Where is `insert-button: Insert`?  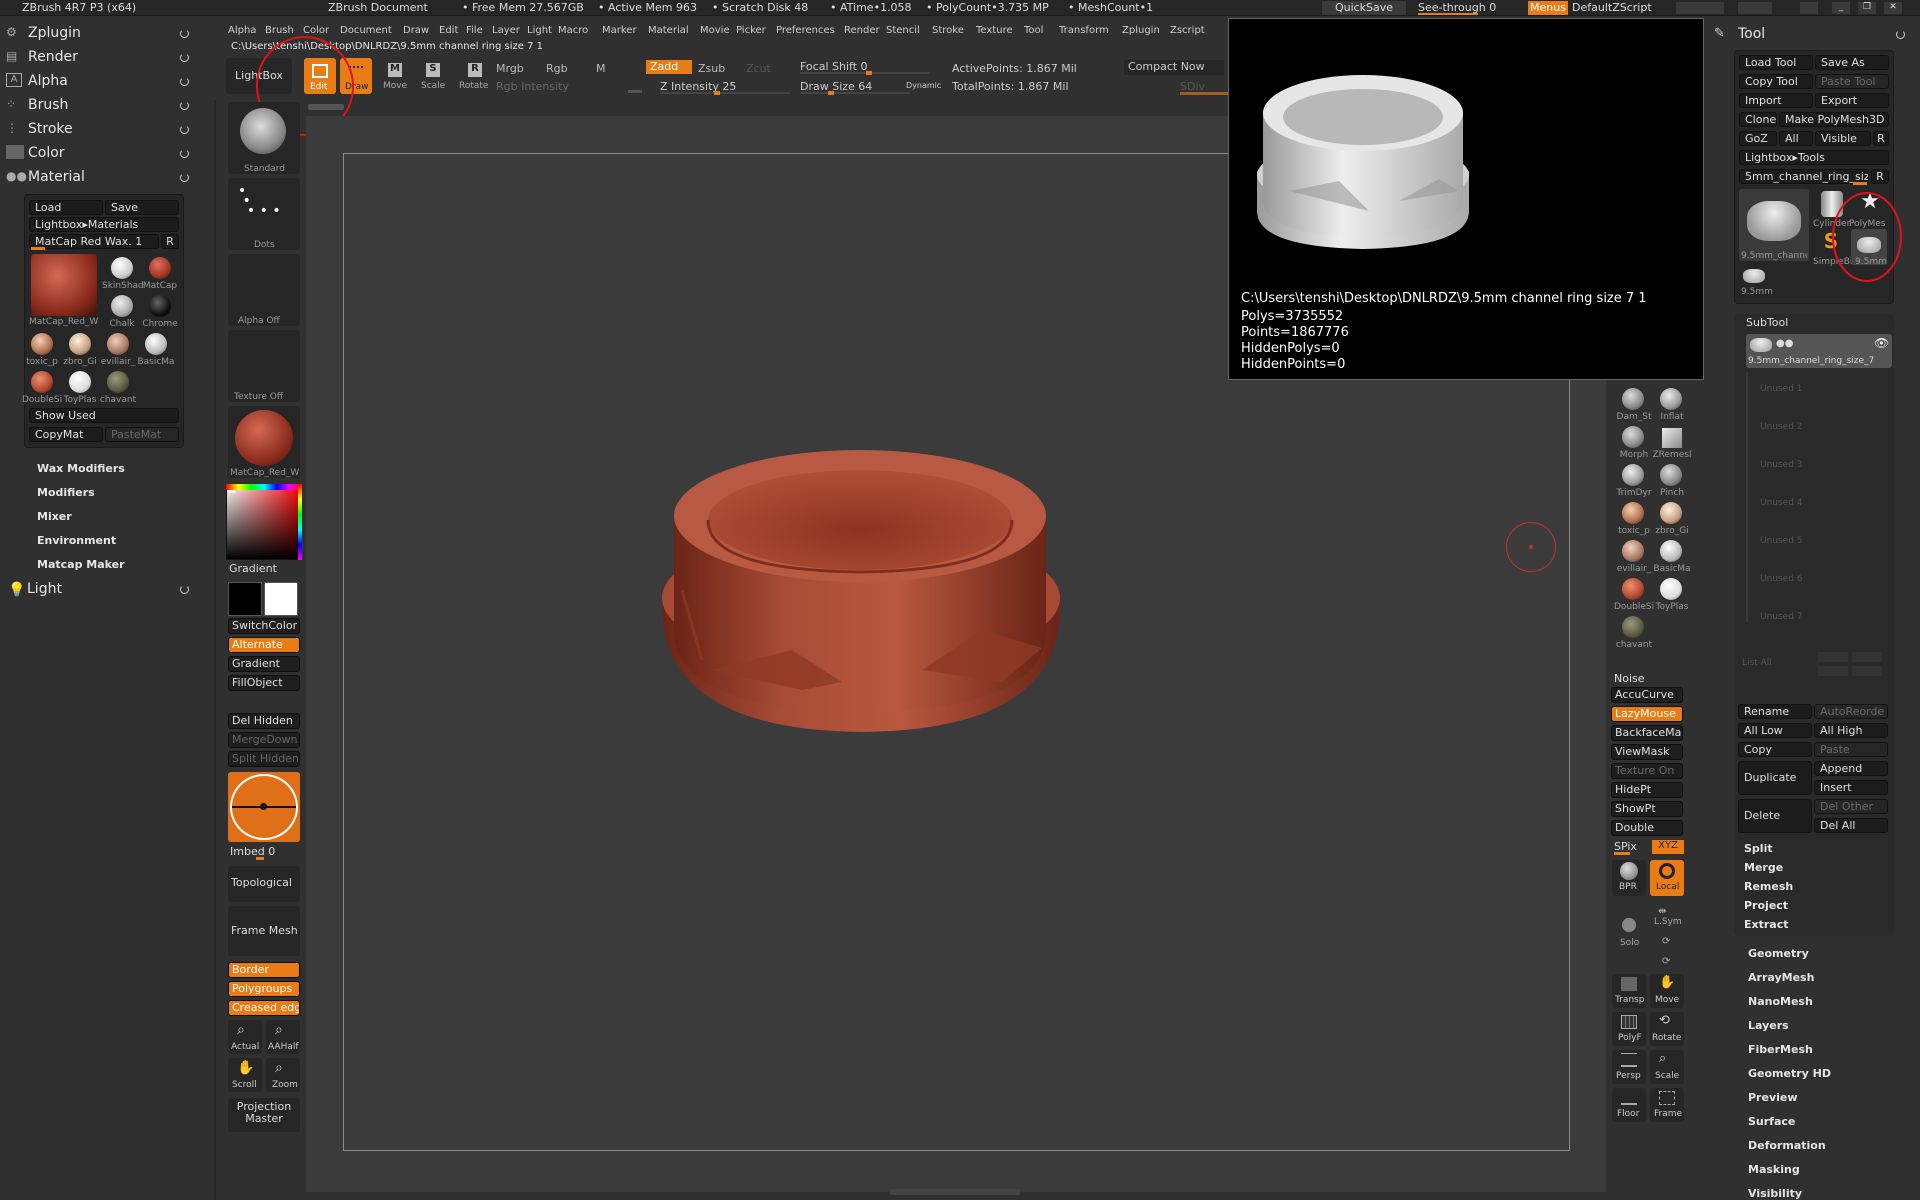
insert-button: Insert is located at coordinates (1851, 787).